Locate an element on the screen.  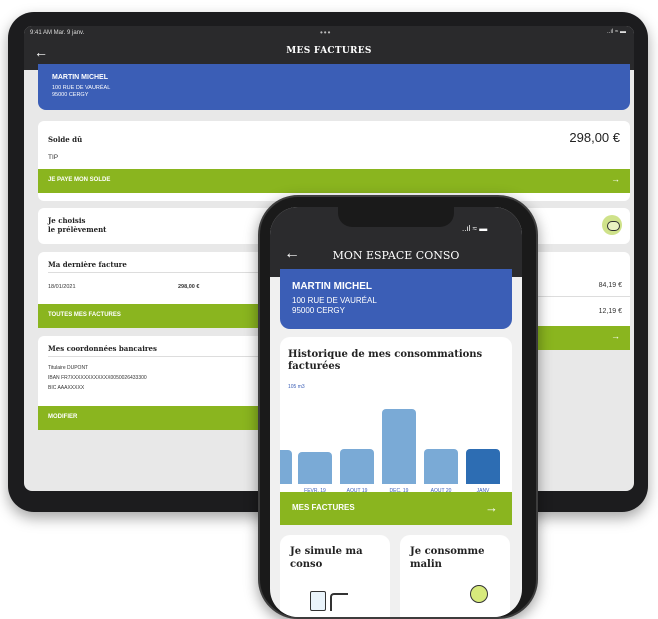
last-invoice-amount: 298,00 € is located at coordinates (189, 287).